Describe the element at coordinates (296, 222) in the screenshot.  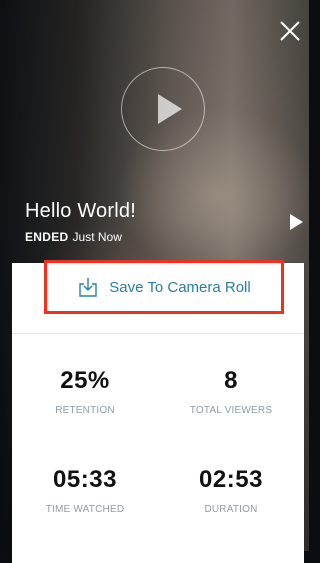
I see `play-next-icon` at that location.